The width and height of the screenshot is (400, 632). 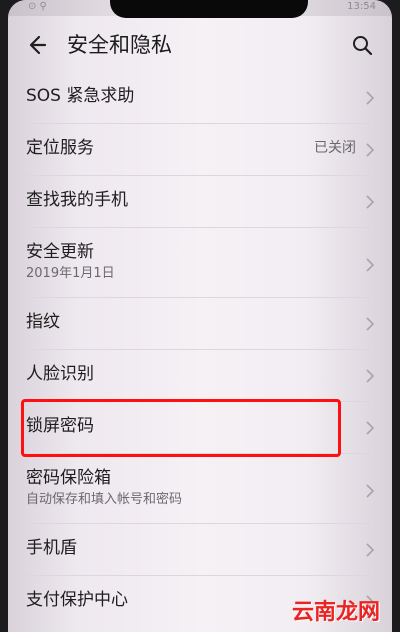 I want to click on back-arrow-icon, so click(x=36, y=45).